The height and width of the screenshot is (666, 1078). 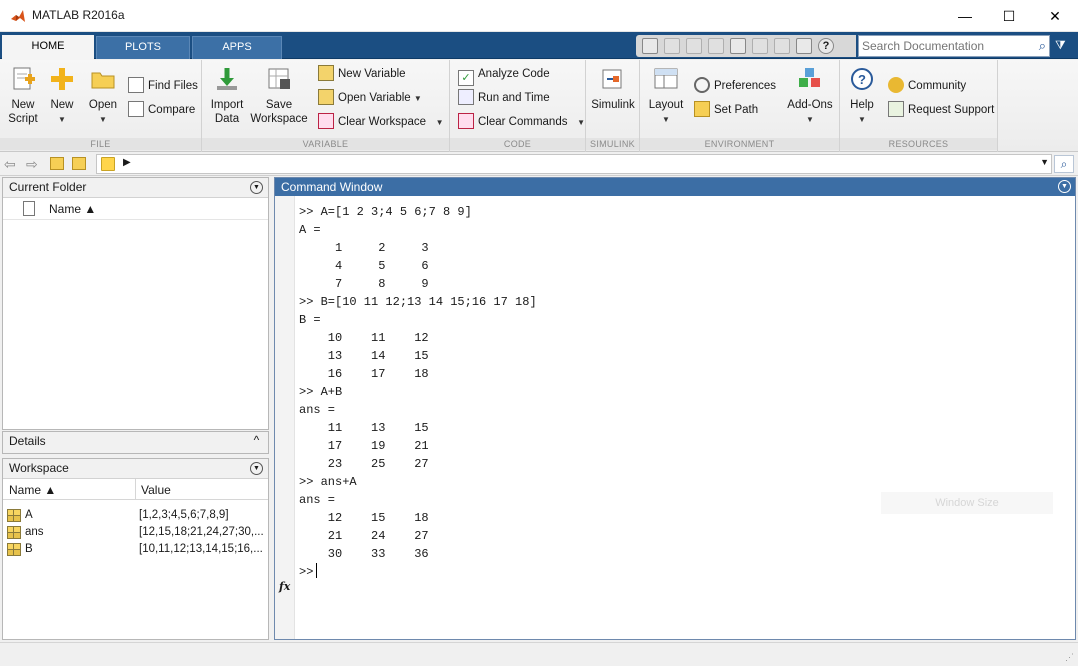 What do you see at coordinates (10, 164) in the screenshot?
I see `back-arrow-icon: ⇦` at bounding box center [10, 164].